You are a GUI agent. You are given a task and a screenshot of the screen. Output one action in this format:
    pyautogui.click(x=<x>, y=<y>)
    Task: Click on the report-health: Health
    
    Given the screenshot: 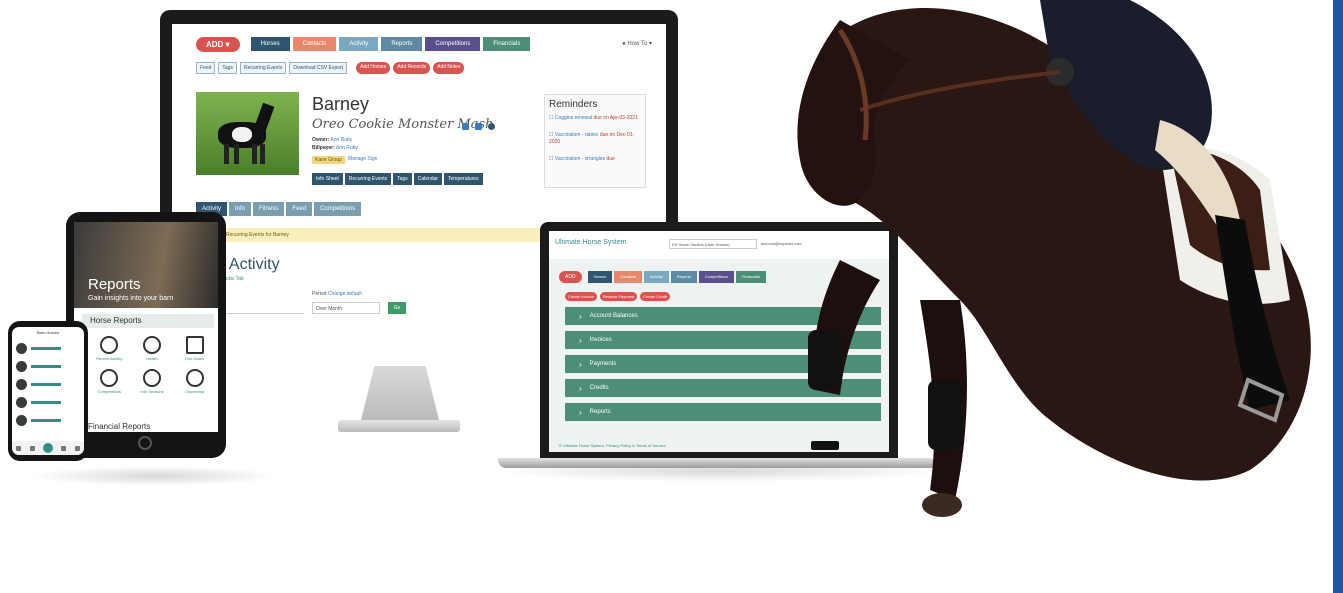 What is the action you would take?
    pyautogui.click(x=152, y=348)
    